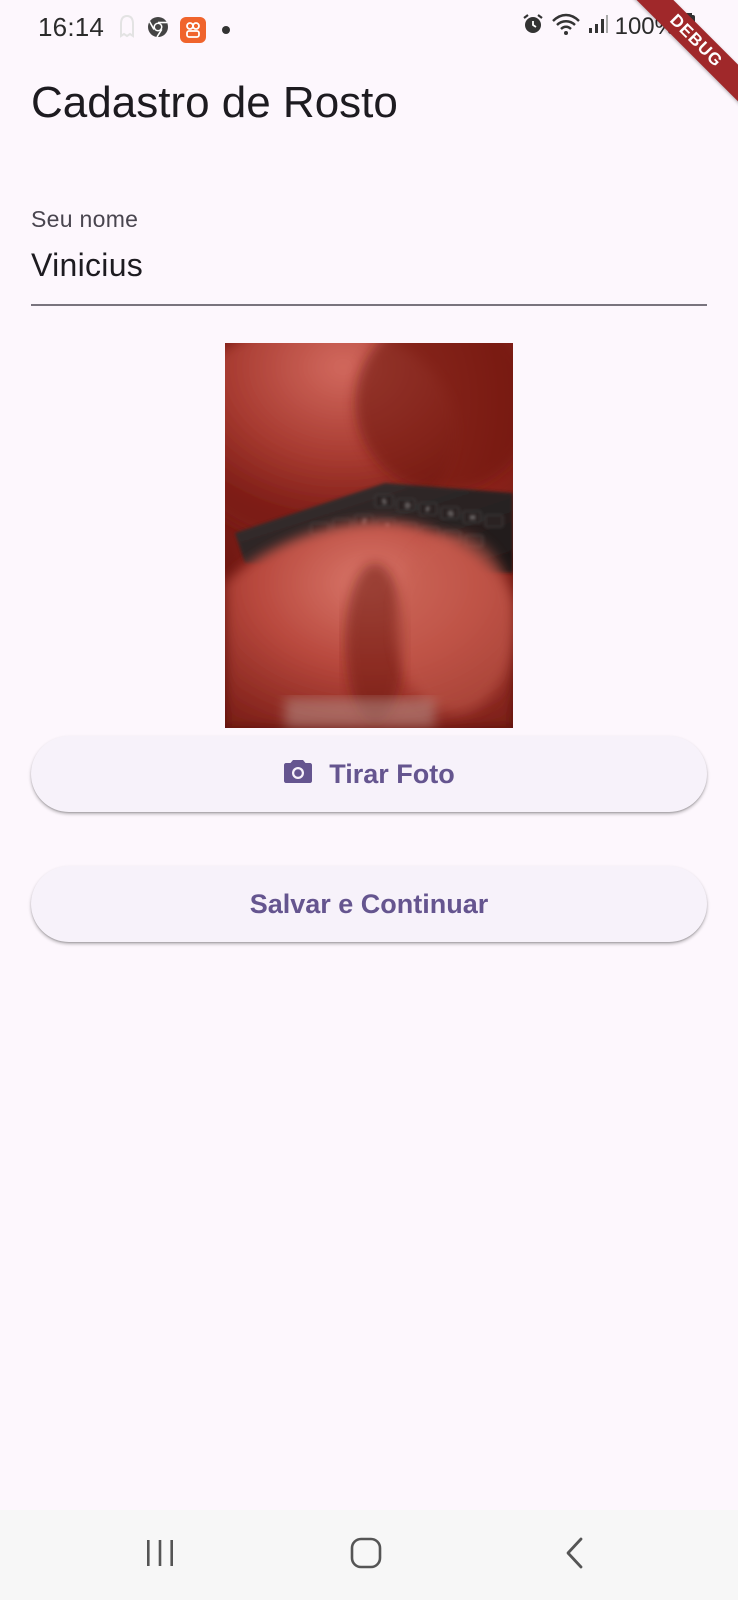 This screenshot has height=1600, width=738. I want to click on svg-text: S, so click(384, 502).